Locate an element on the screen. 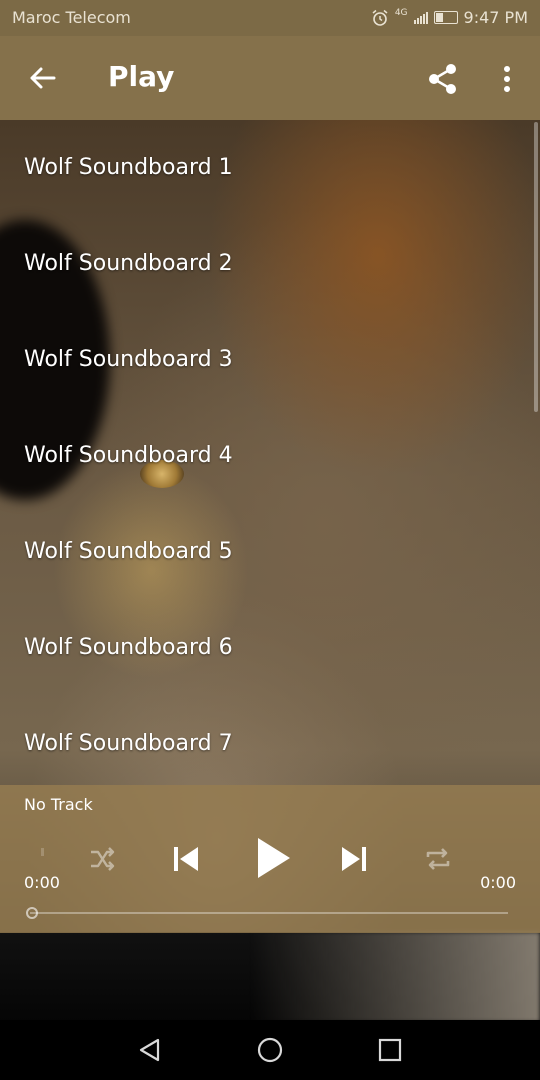 Image resolution: width=540 pixels, height=1080 pixels. total-duration: 0:00 is located at coordinates (498, 882).